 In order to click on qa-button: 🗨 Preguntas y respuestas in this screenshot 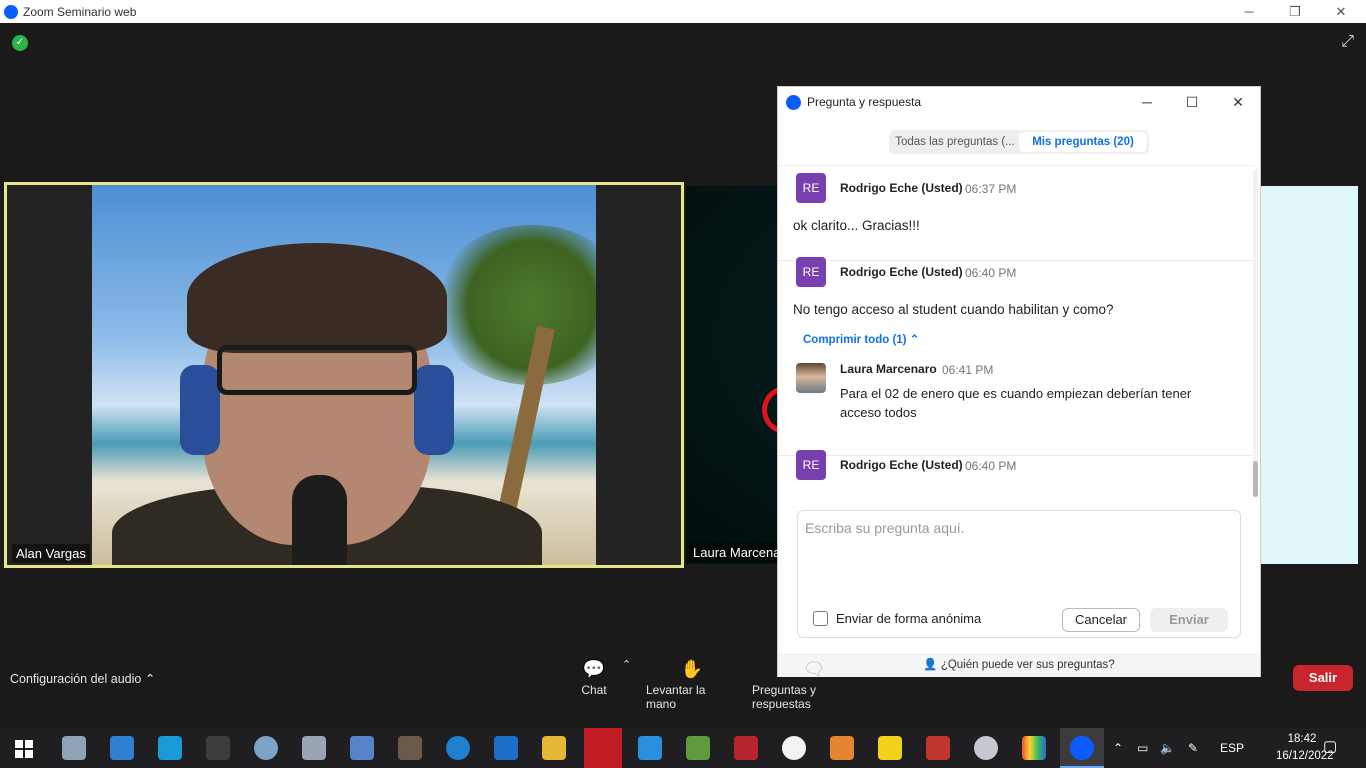, I will do `click(814, 683)`.